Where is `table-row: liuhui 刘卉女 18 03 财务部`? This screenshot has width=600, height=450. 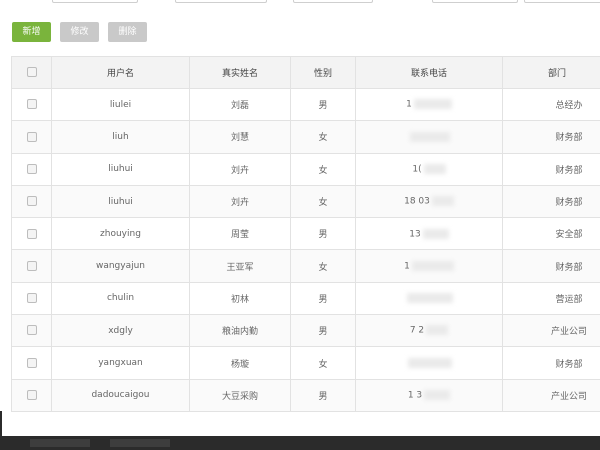
table-row: liuhui 刘卉女 18 03 财务部 is located at coordinates (305, 201).